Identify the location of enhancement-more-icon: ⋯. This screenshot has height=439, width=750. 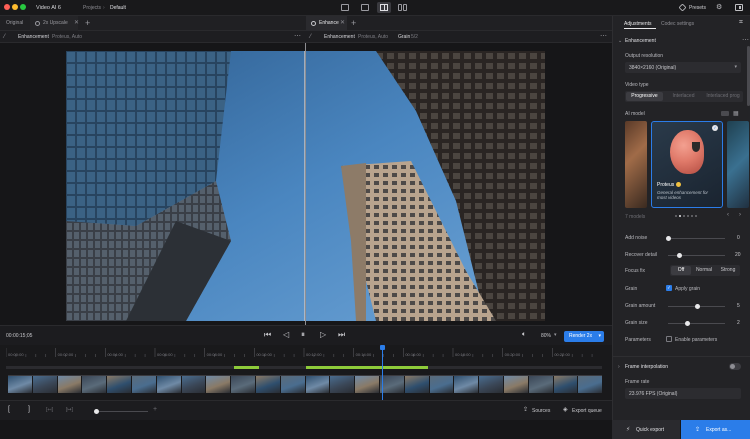
(745, 40).